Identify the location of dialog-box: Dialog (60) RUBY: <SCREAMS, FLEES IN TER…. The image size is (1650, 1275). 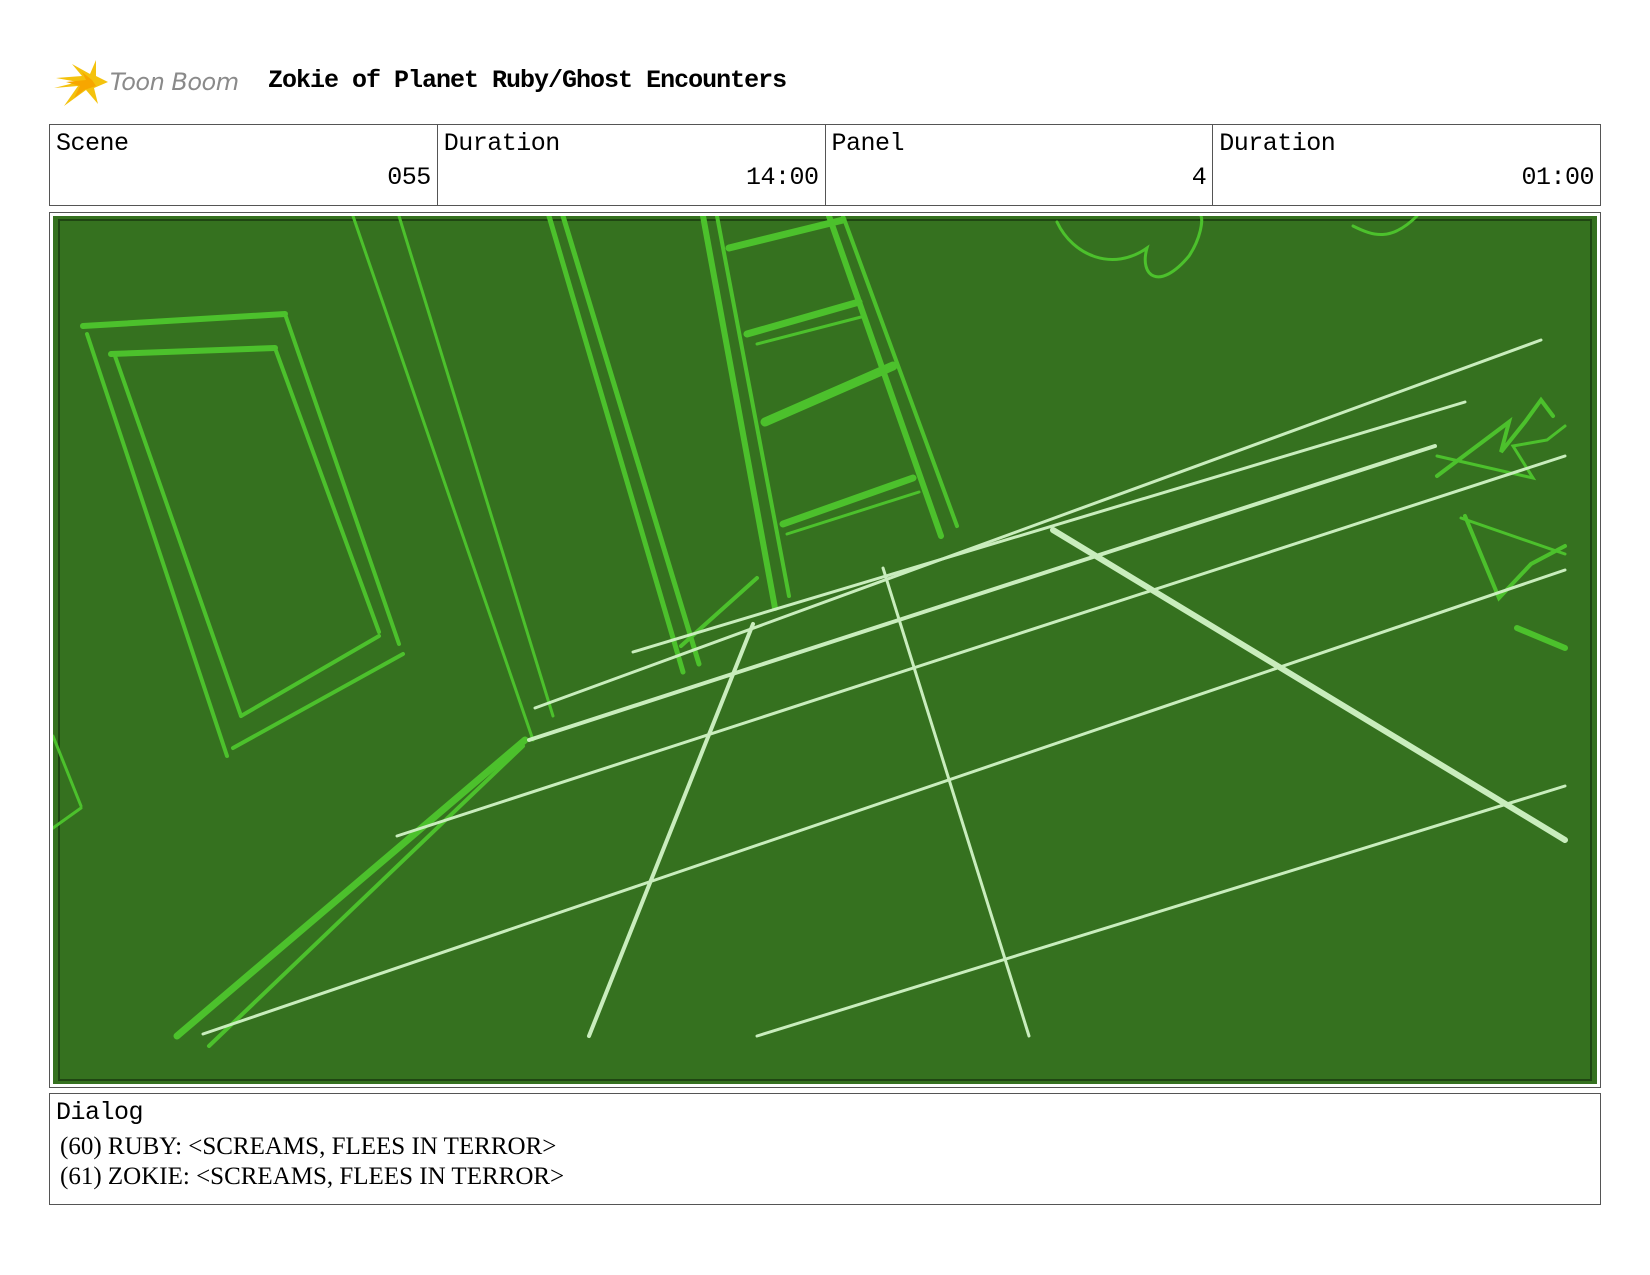
(825, 1149).